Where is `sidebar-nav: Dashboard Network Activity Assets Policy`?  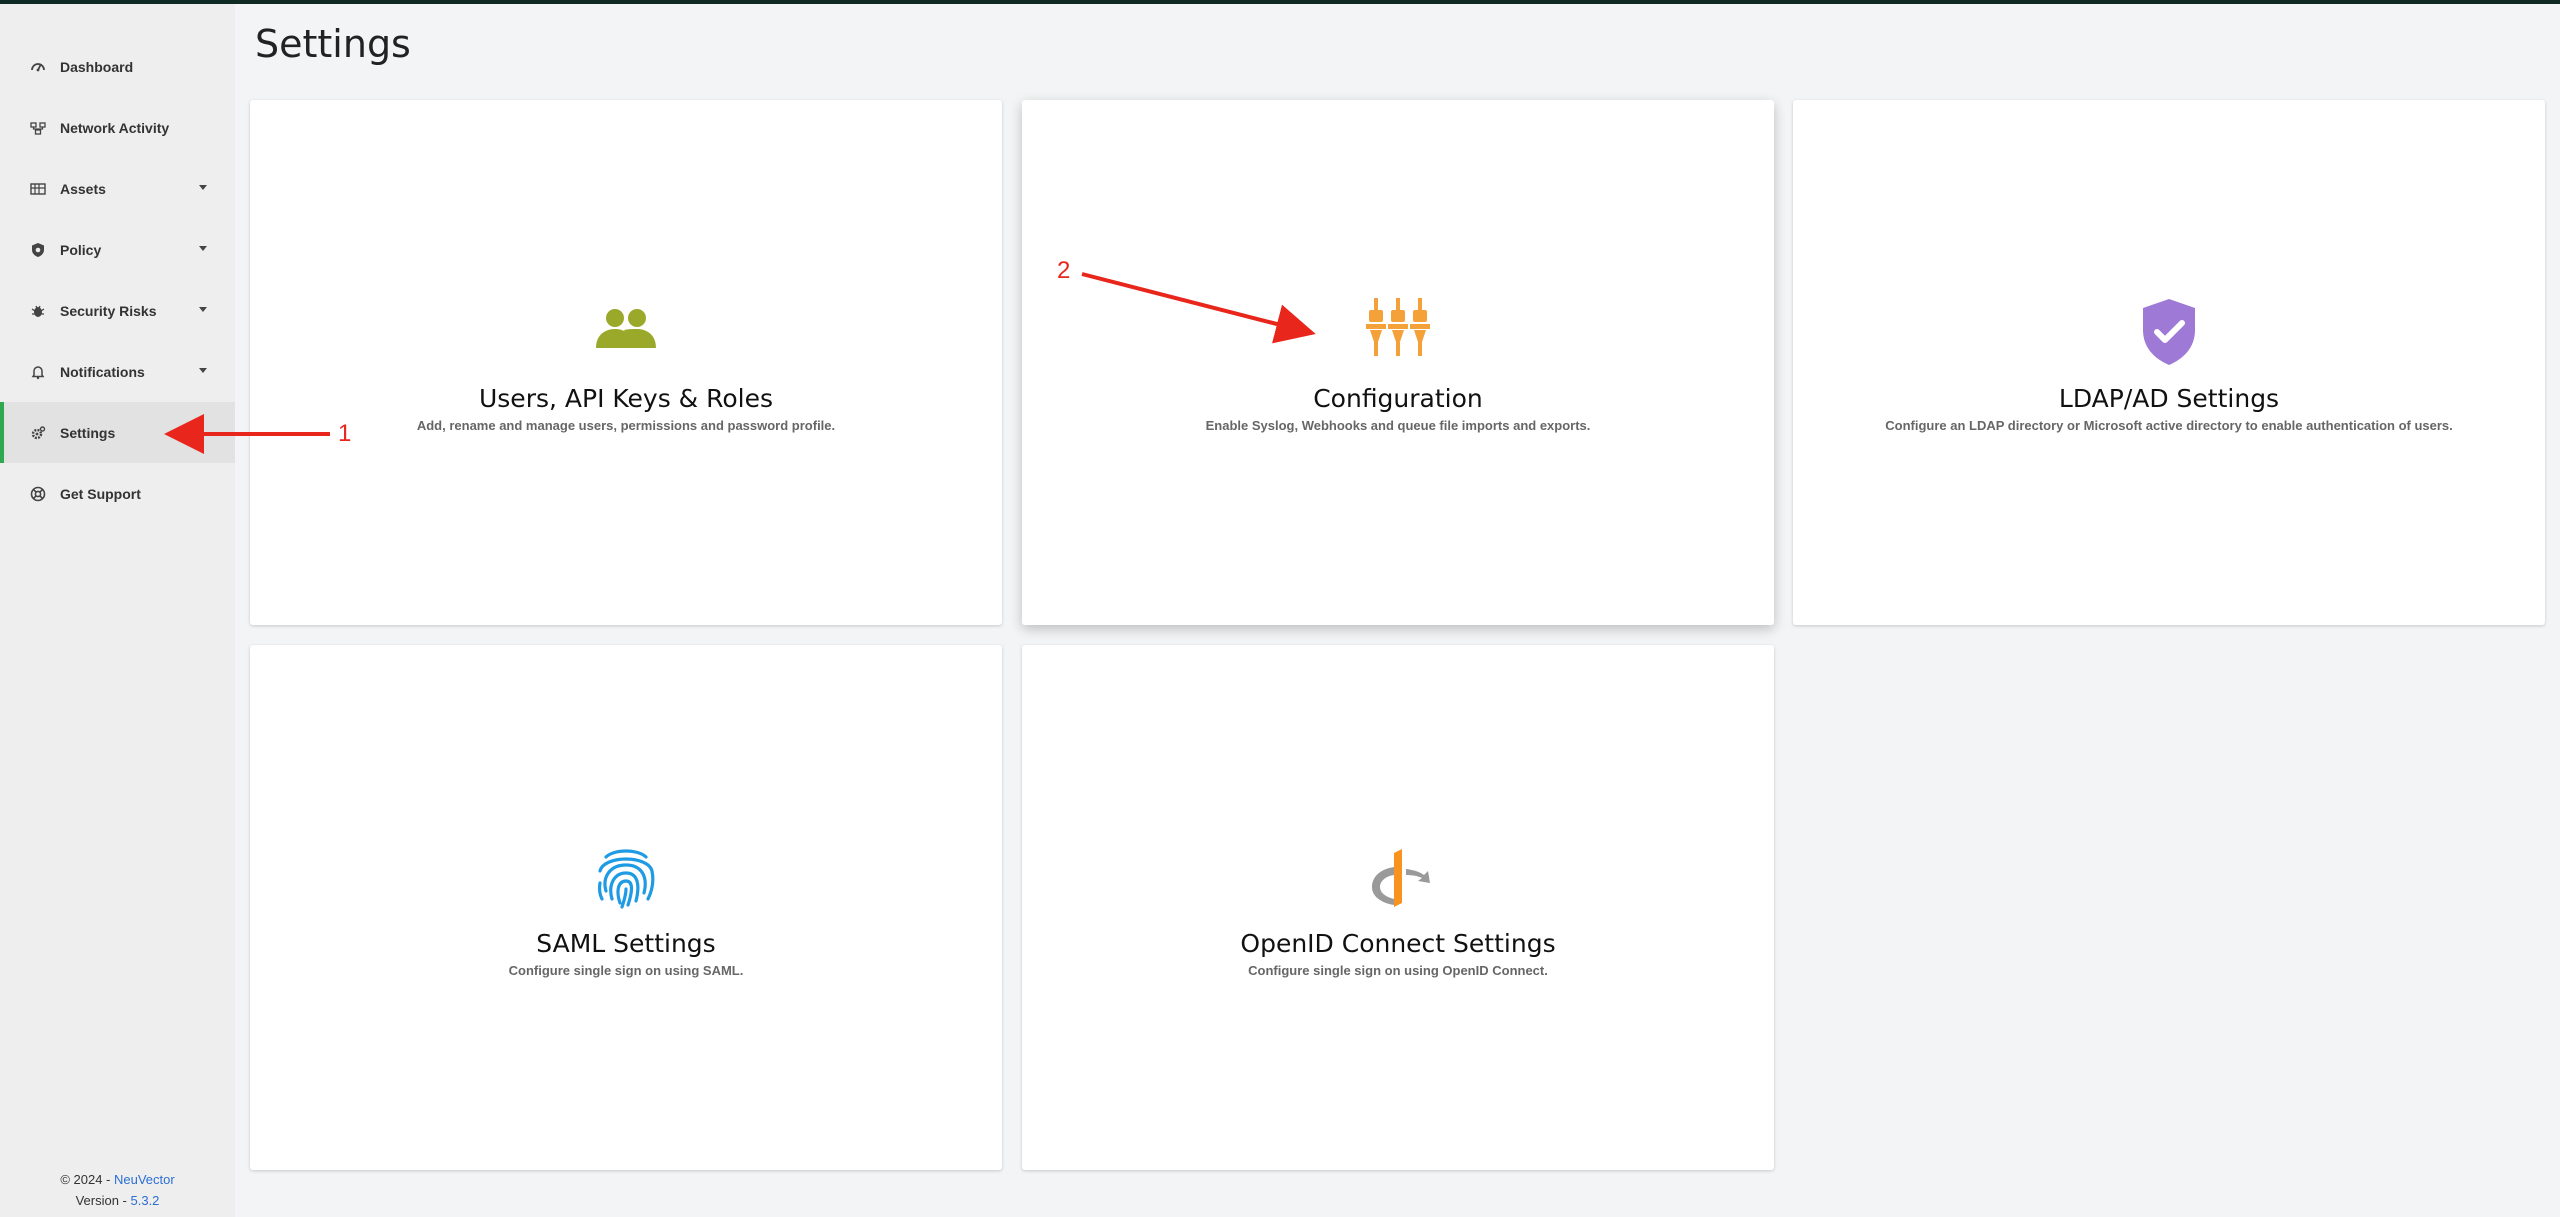
sidebar-nav: Dashboard Network Activity Assets Policy is located at coordinates (117, 280).